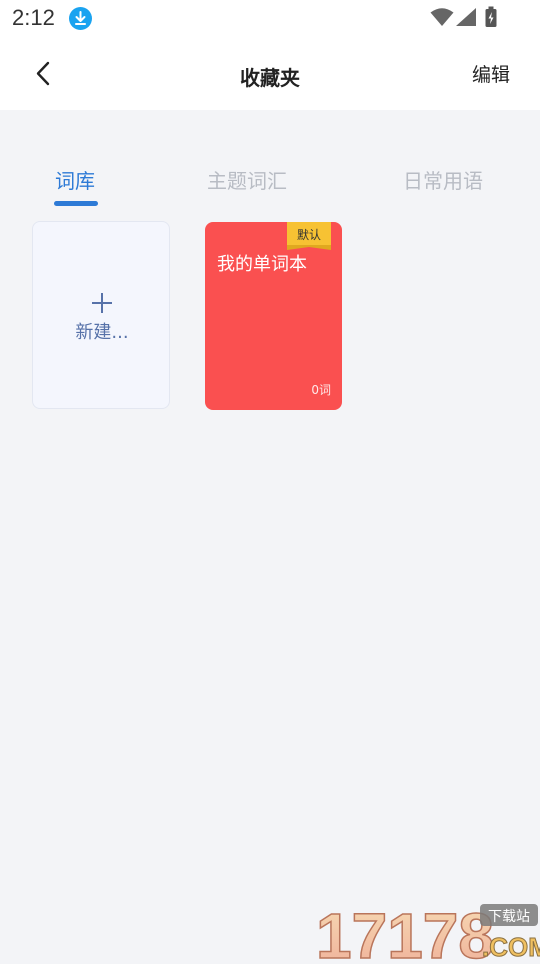  Describe the element at coordinates (511, 946) in the screenshot. I see `svg-text: .COM` at that location.